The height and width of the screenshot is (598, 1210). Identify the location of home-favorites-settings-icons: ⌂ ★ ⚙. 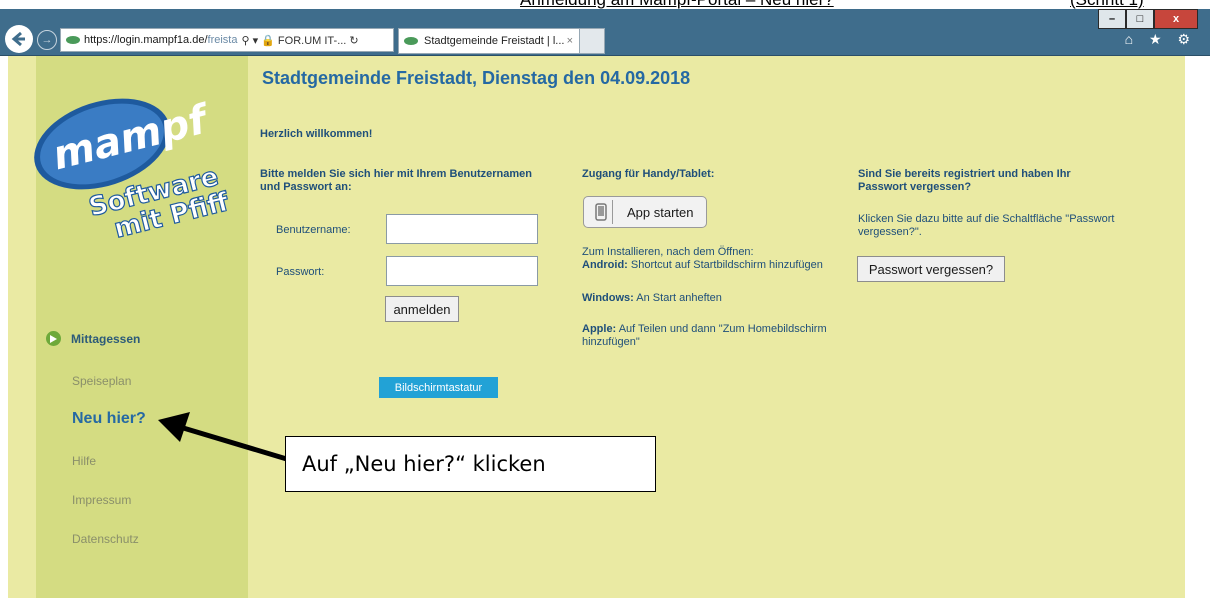
(1160, 39).